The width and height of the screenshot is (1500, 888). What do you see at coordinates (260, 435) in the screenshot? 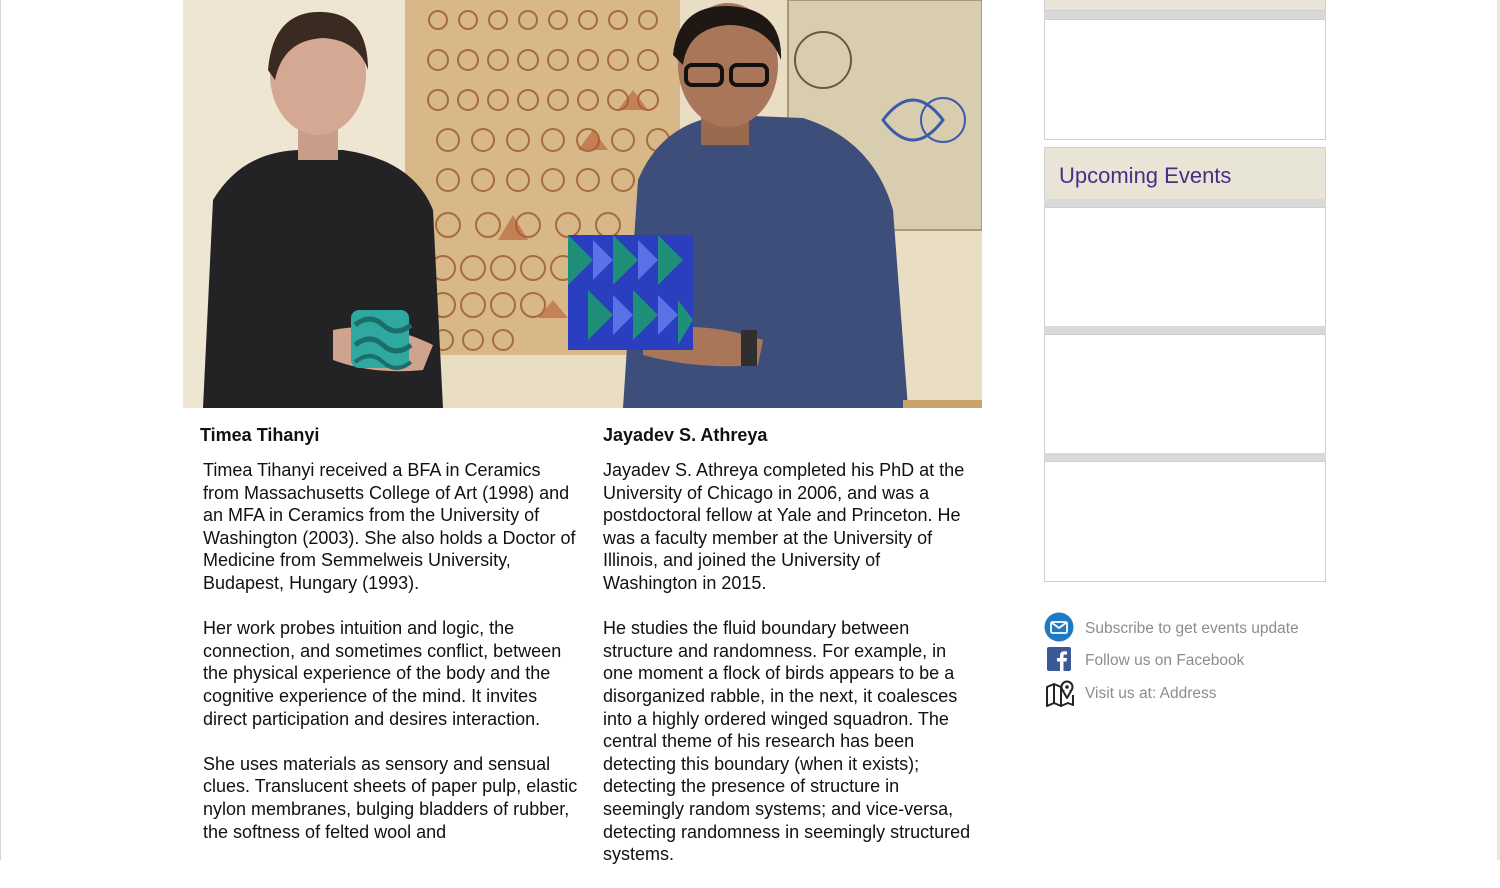
I see `bio-name-timea: Timea Tihanyi` at bounding box center [260, 435].